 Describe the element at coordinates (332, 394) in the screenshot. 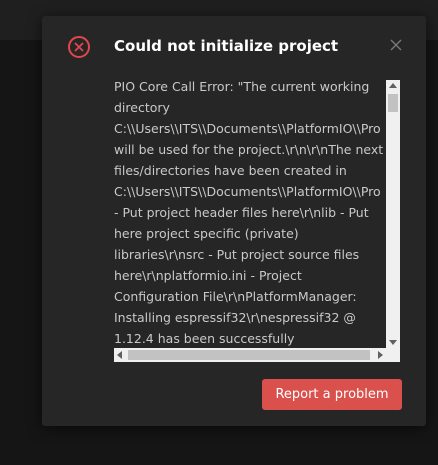

I see `report-problem-button: Report a problem` at that location.